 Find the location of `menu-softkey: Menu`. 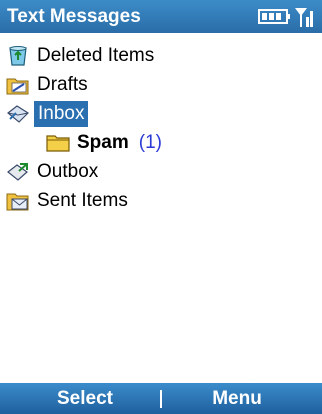

menu-softkey: Menu is located at coordinates (237, 398).